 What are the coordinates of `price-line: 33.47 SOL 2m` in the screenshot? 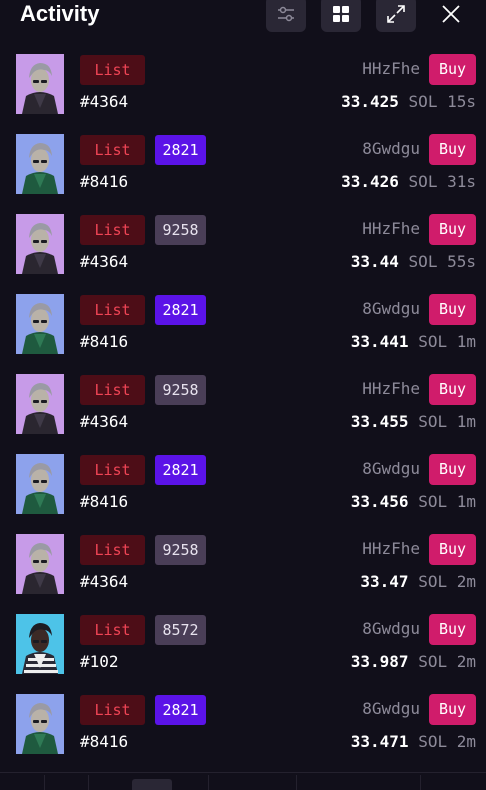 It's located at (418, 582).